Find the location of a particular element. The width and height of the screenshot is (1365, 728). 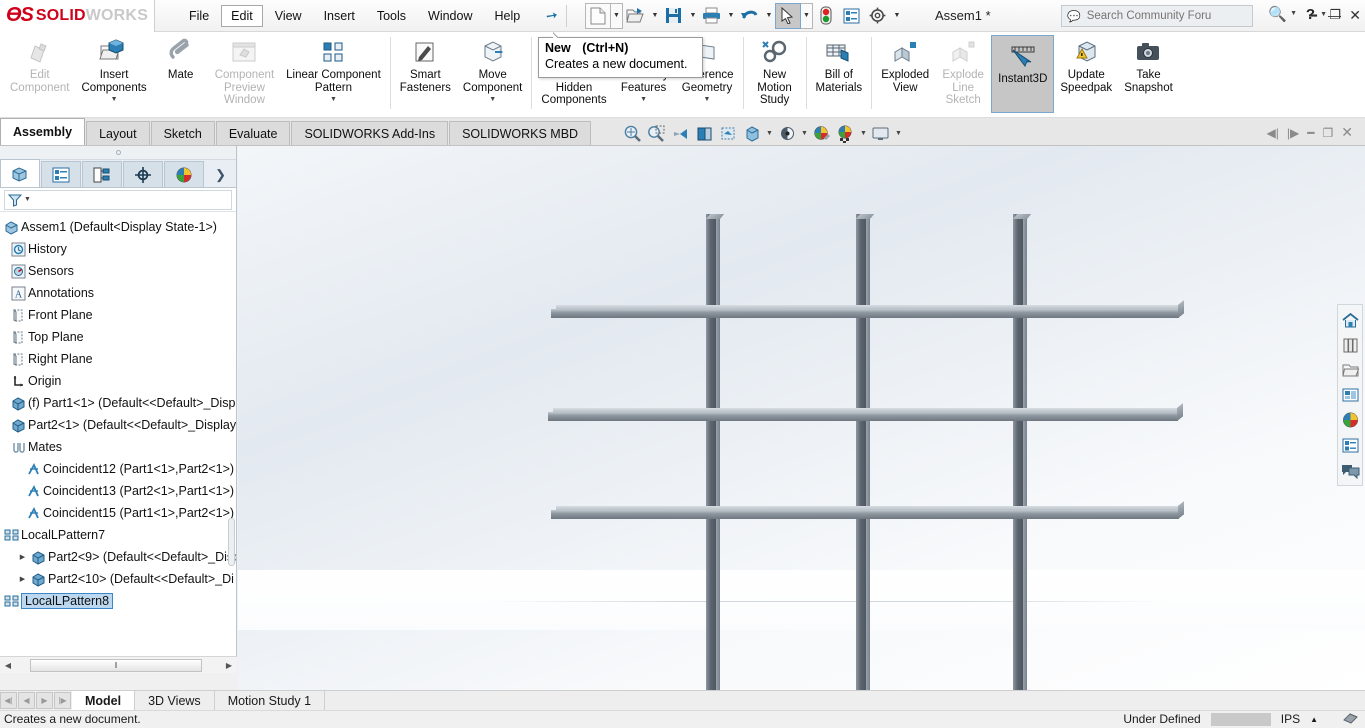

zoom-to-area-icon is located at coordinates (656, 133).